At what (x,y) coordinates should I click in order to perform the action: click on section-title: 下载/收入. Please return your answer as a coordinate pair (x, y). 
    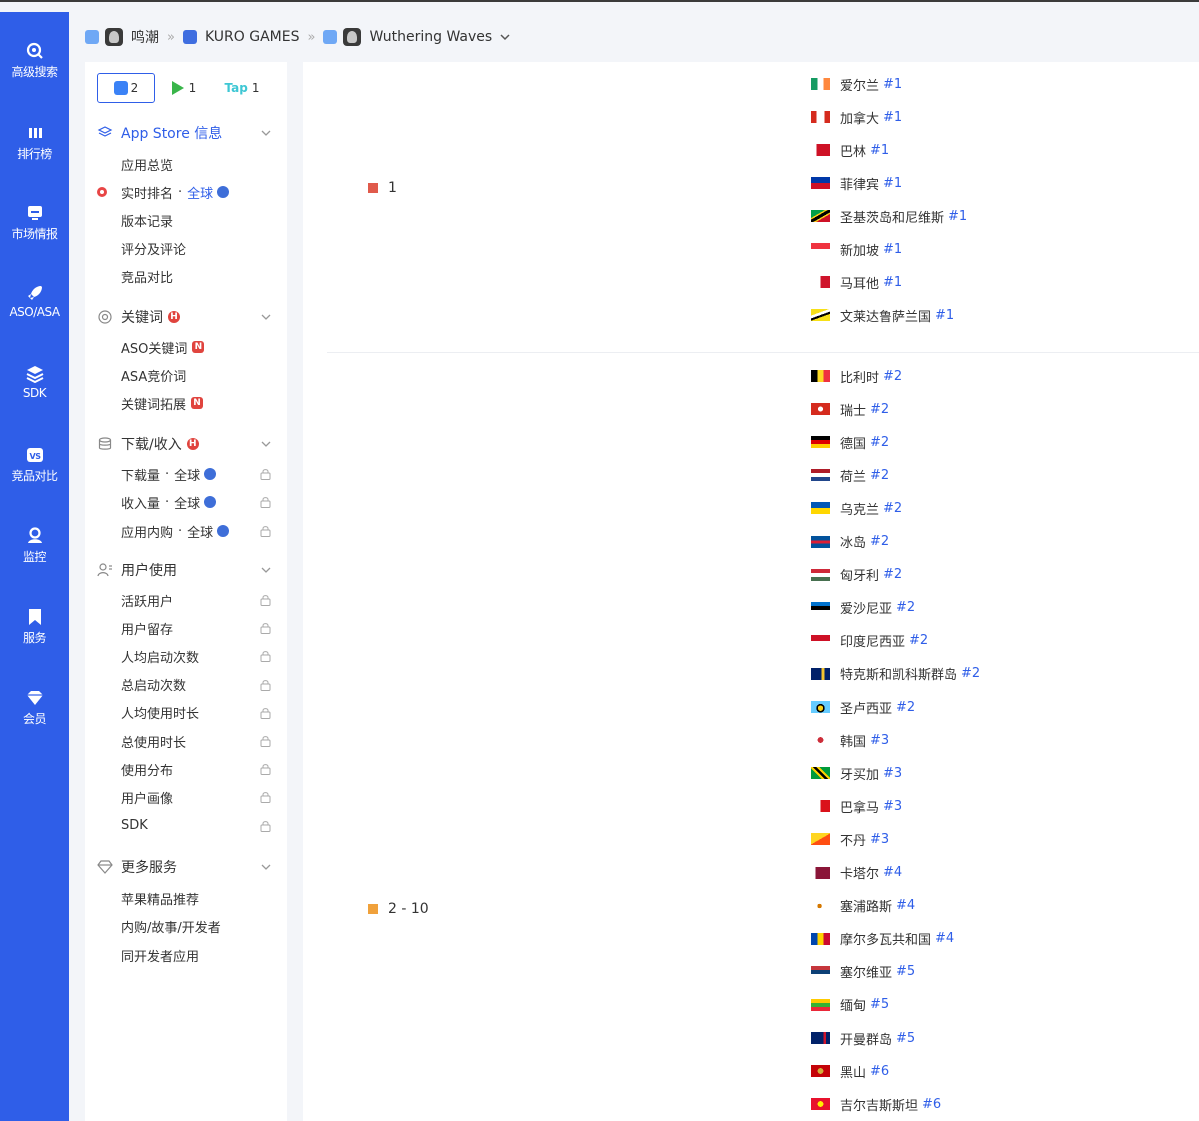
    Looking at the image, I should click on (151, 445).